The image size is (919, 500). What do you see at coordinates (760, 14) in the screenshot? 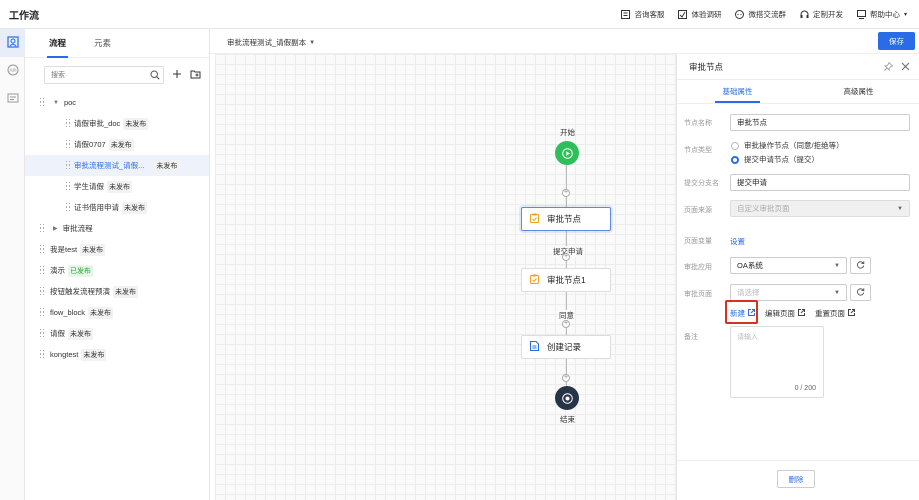
I see `wechat-group-button: 微搭交流群` at bounding box center [760, 14].